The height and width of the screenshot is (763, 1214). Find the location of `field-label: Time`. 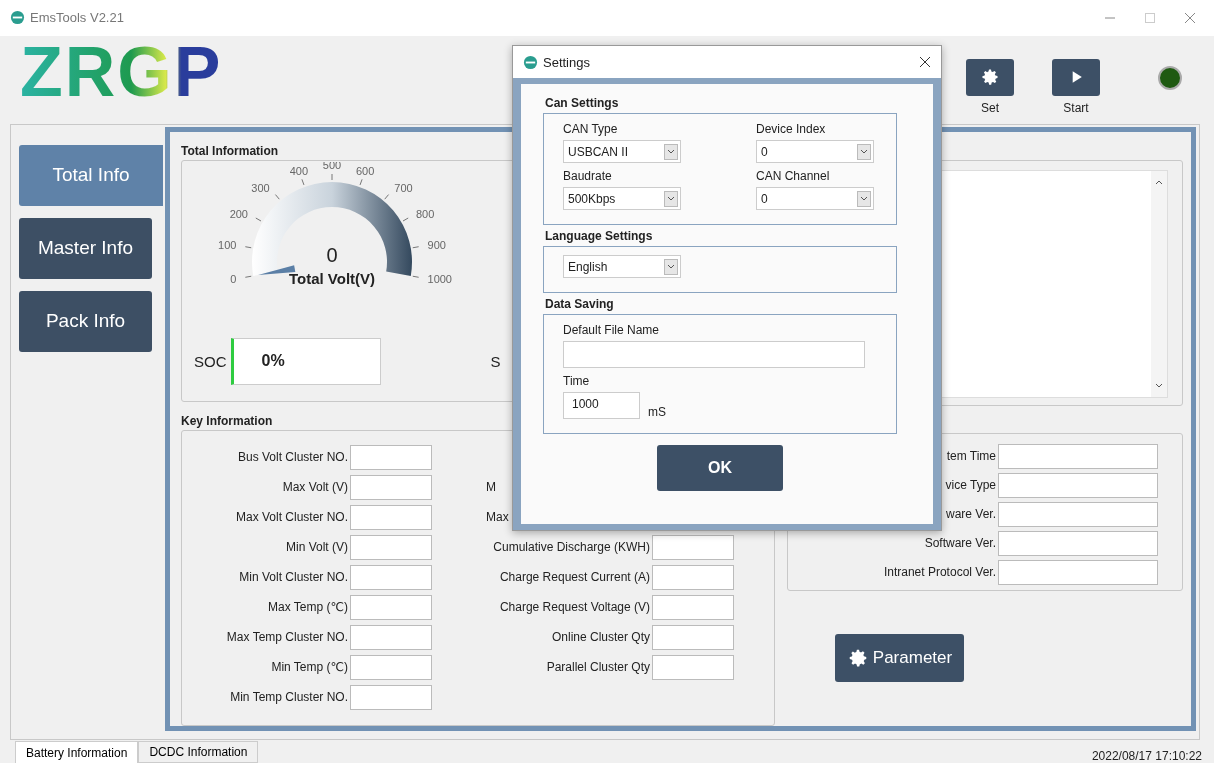

field-label: Time is located at coordinates (577, 381).